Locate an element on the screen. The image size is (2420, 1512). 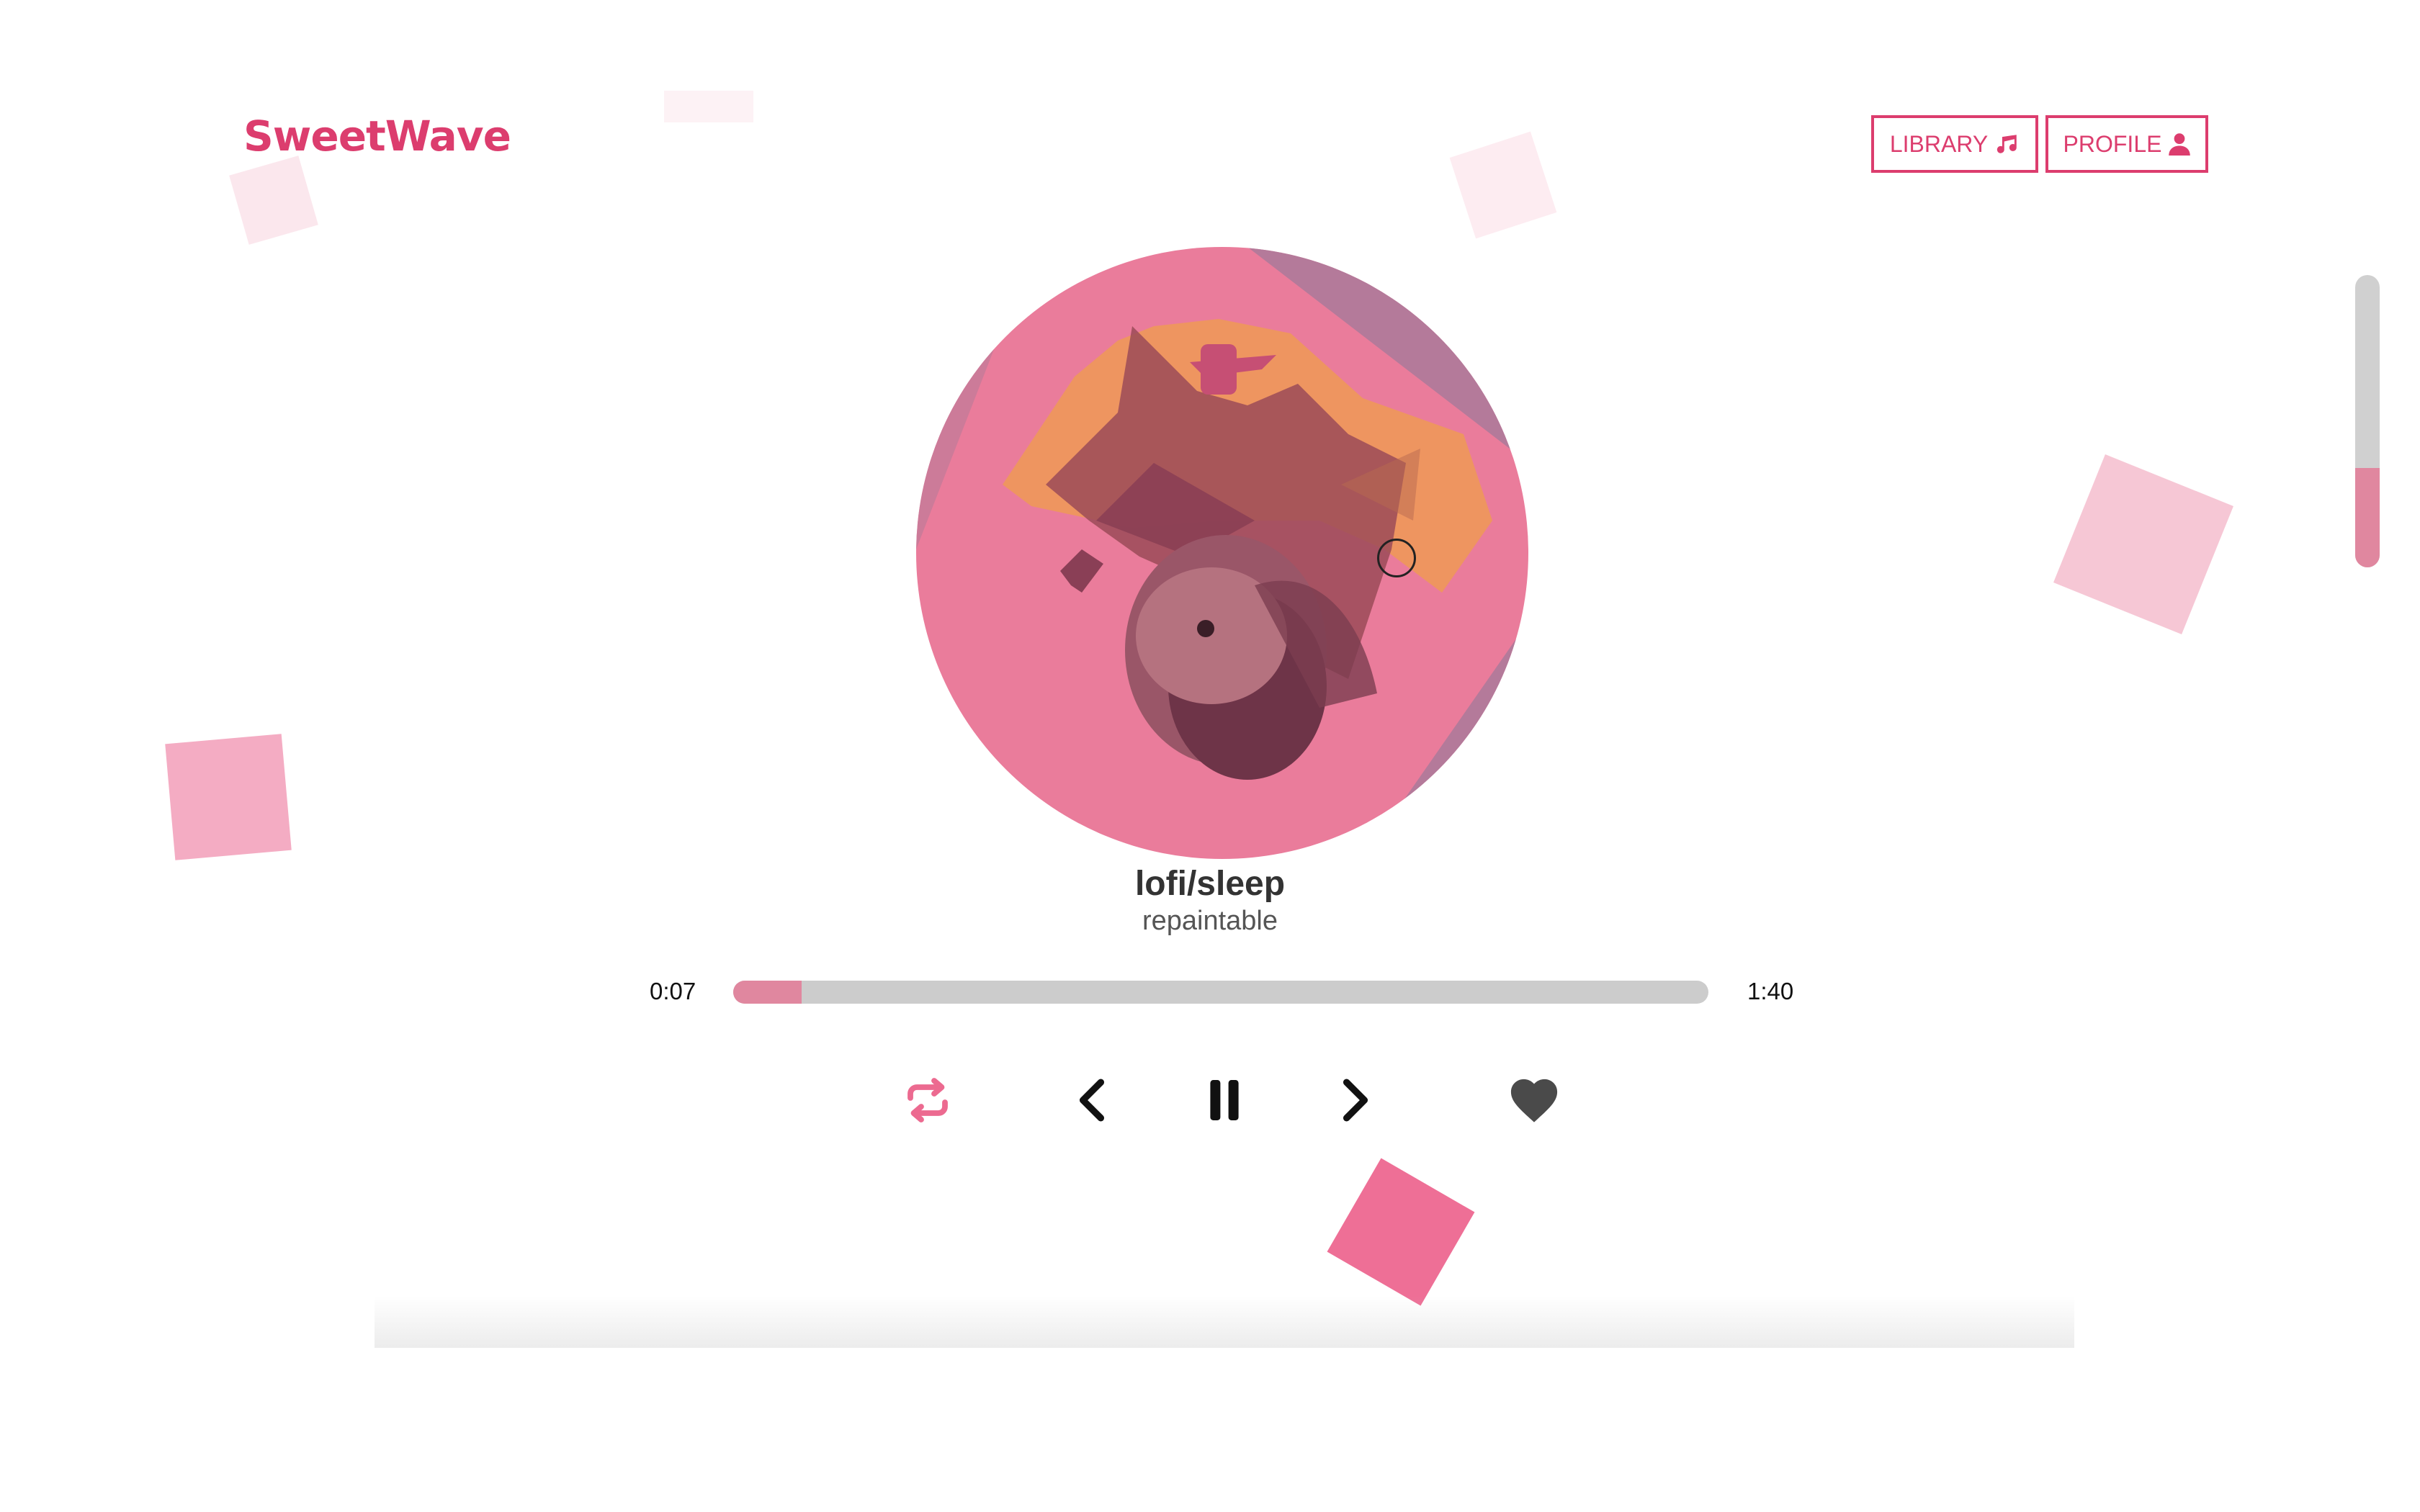
chevron-left-icon is located at coordinates (1092, 1100).